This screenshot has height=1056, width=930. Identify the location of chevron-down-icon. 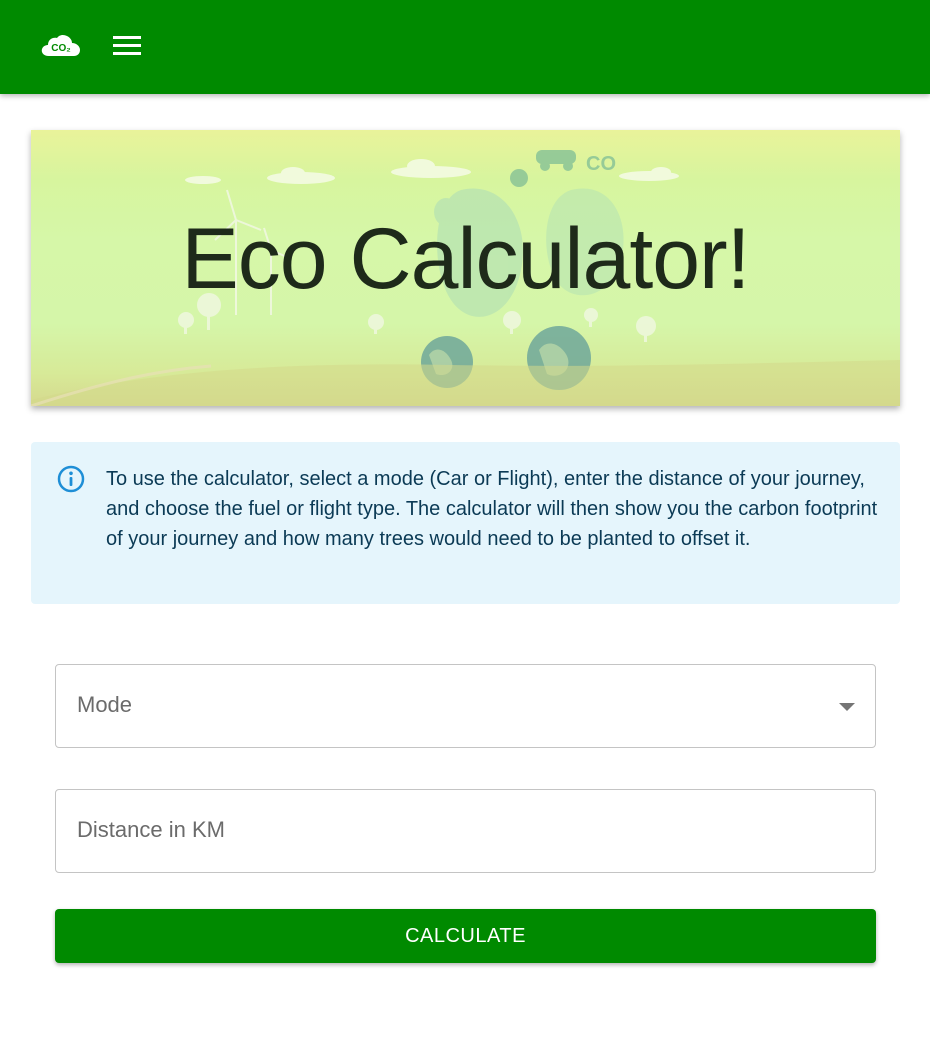
(847, 707).